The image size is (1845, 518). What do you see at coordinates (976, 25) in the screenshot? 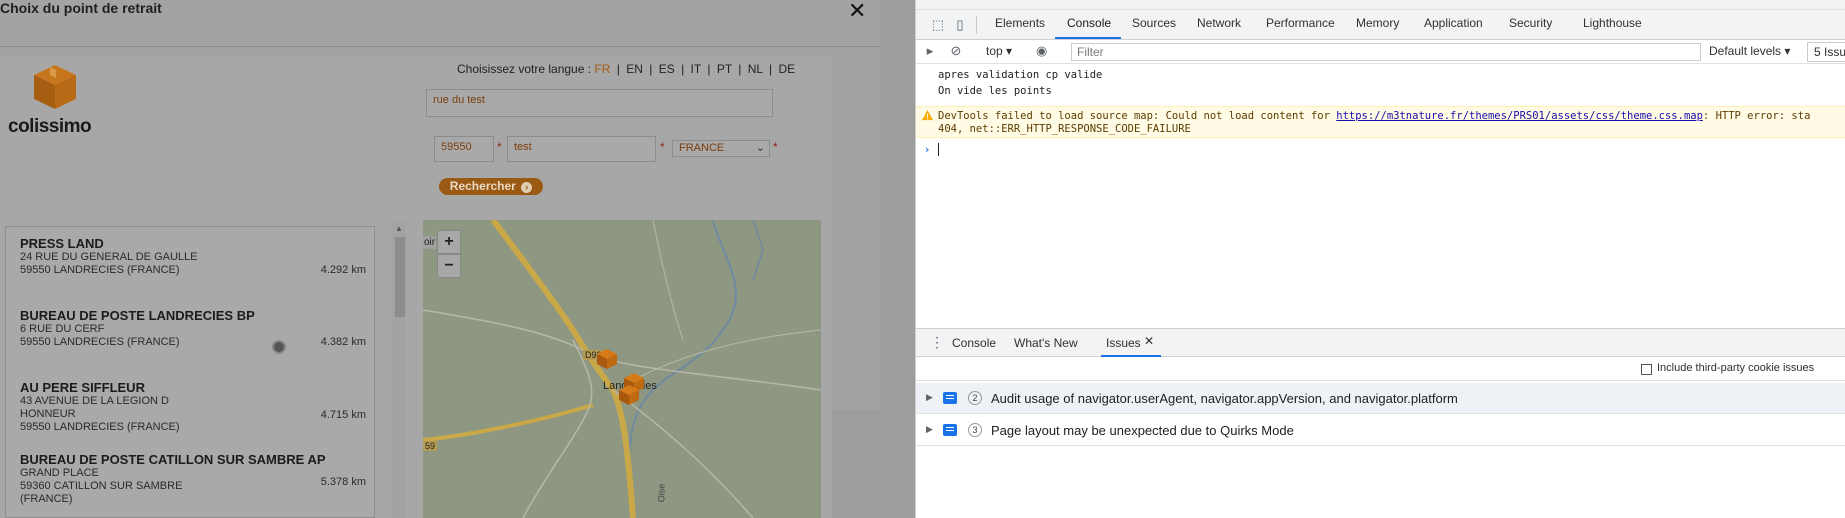
I see `toolbar-divider` at bounding box center [976, 25].